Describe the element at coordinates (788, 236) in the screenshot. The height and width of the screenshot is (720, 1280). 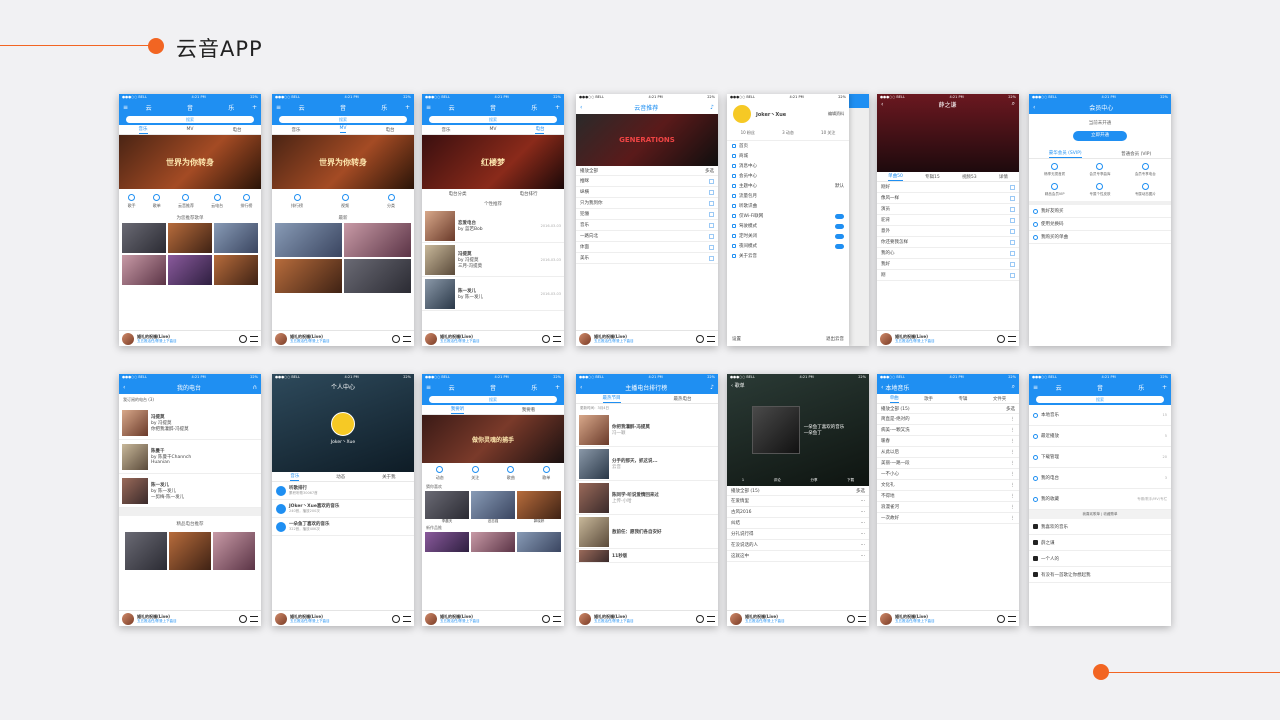
I see `menu-timer: 定时关闭` at that location.